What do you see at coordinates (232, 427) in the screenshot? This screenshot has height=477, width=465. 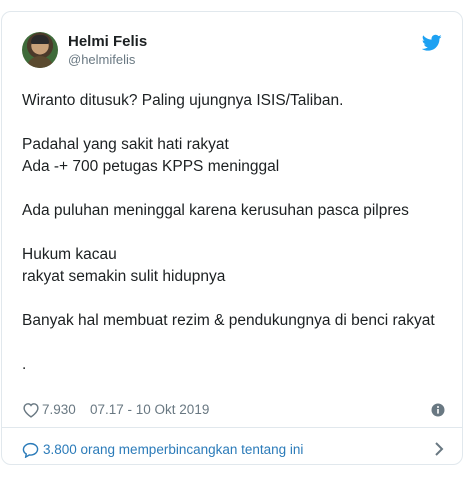 I see `divider` at bounding box center [232, 427].